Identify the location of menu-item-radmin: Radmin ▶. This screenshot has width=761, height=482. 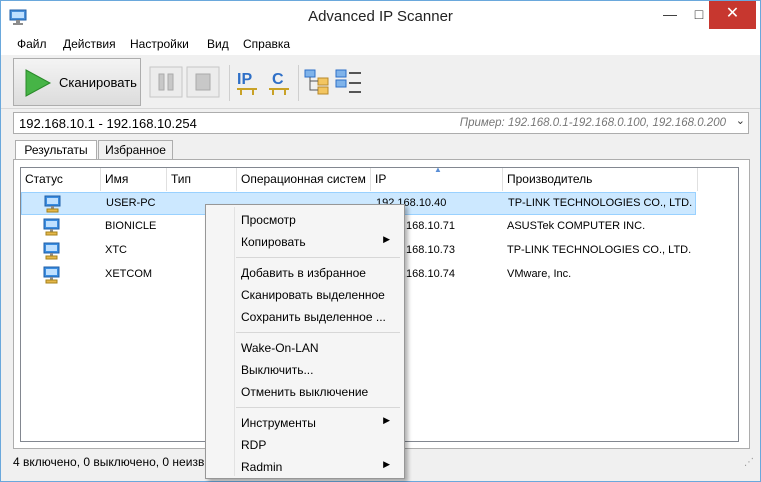
(305, 467).